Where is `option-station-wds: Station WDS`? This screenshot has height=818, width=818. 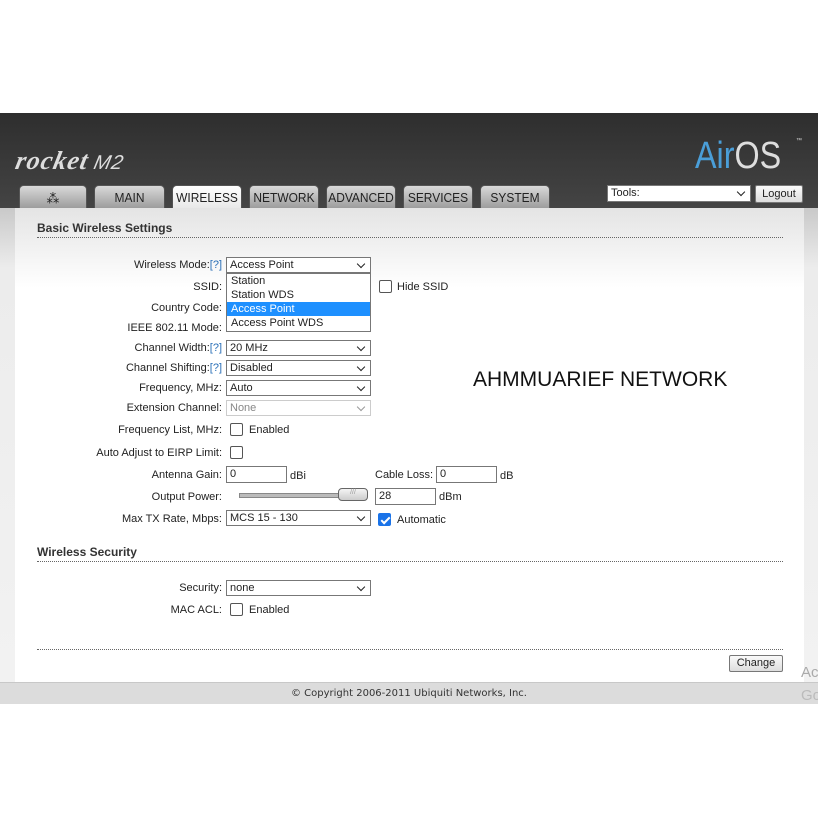 option-station-wds: Station WDS is located at coordinates (298, 295).